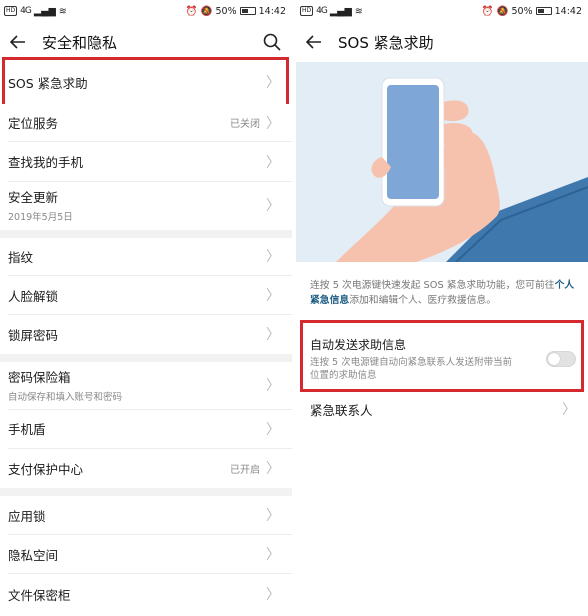 The width and height of the screenshot is (588, 616). I want to click on payment-protection-item: 支付保护中心 已开启 〉, so click(146, 468).